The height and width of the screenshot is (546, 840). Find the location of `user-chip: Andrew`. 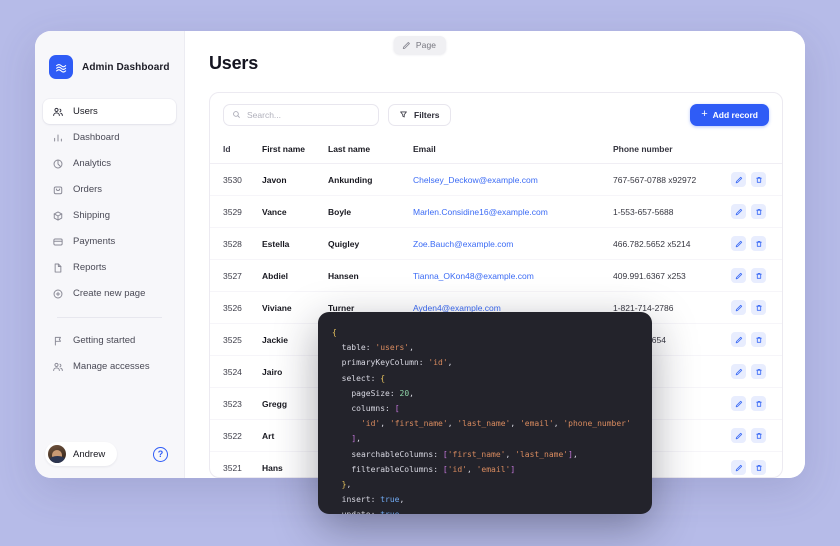

user-chip: Andrew is located at coordinates (81, 454).